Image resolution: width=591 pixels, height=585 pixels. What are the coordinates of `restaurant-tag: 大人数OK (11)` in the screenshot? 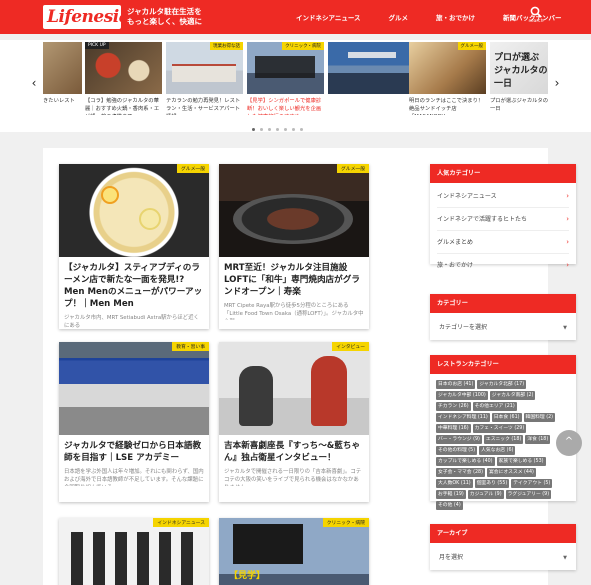 It's located at (454, 483).